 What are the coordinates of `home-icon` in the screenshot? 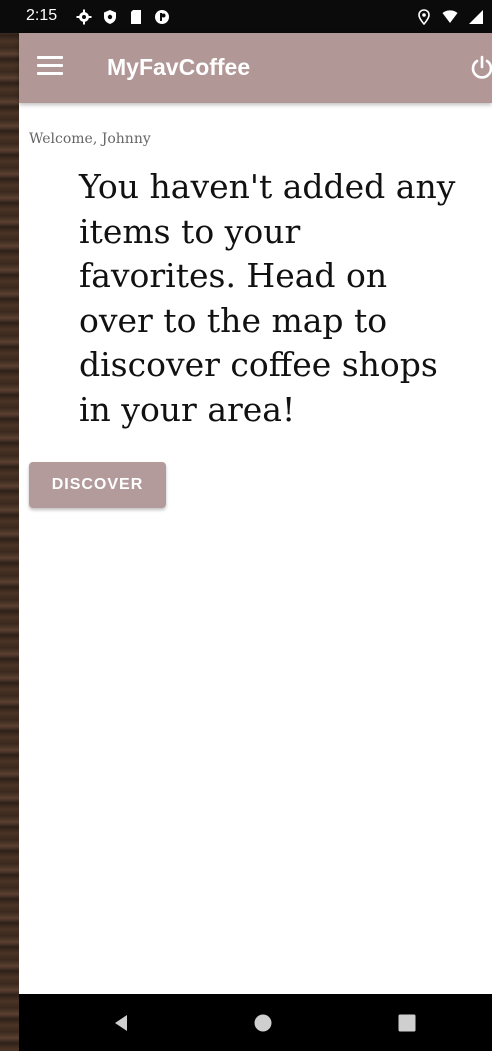 It's located at (263, 1023).